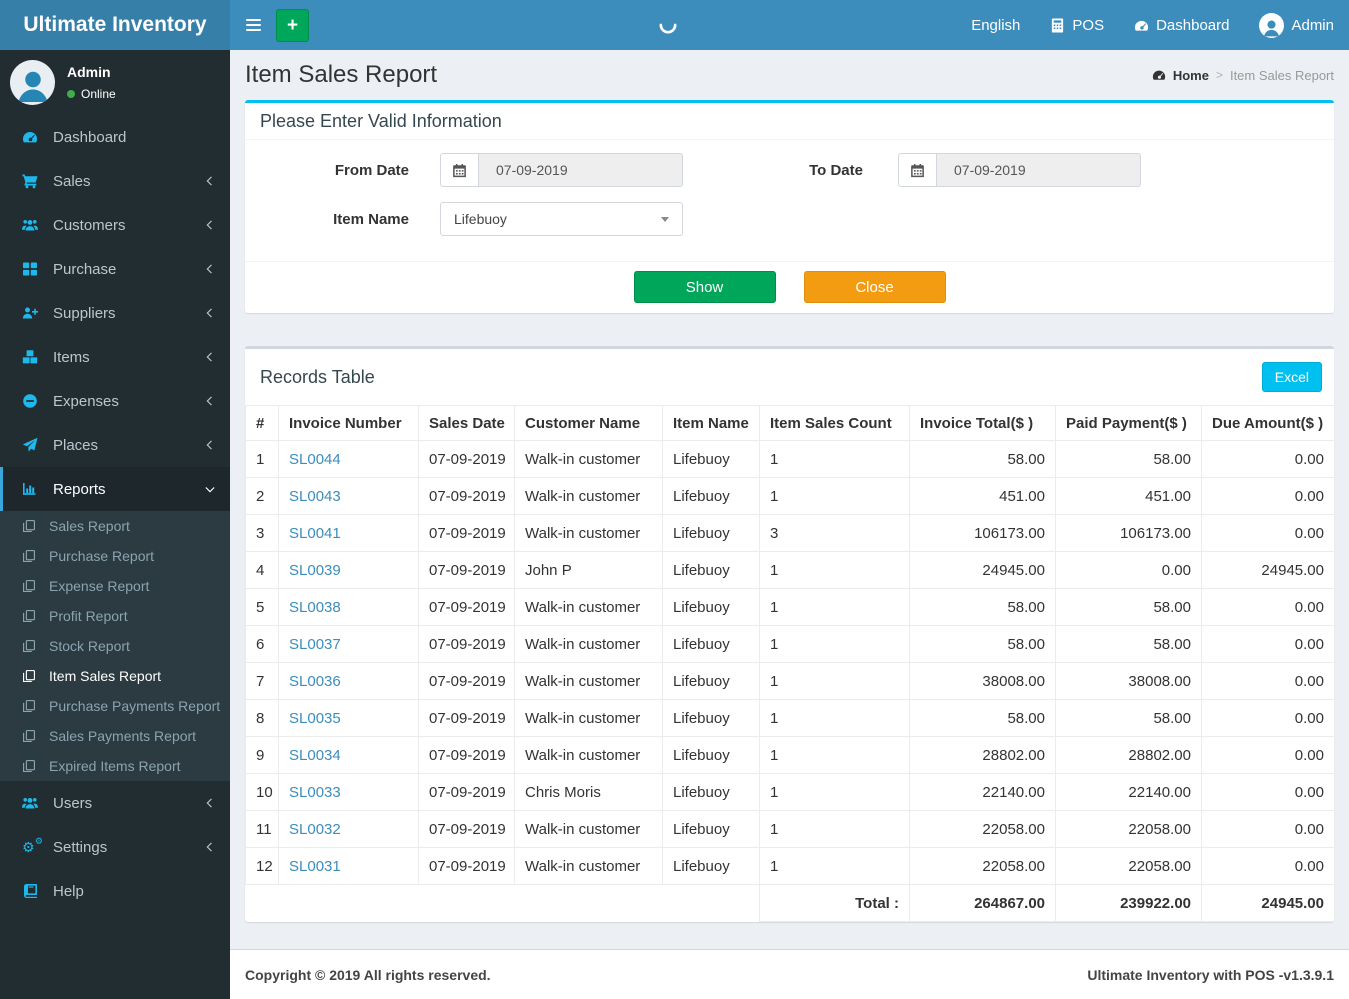  I want to click on sidebar-item-profit-report: Profit Report, so click(115, 616).